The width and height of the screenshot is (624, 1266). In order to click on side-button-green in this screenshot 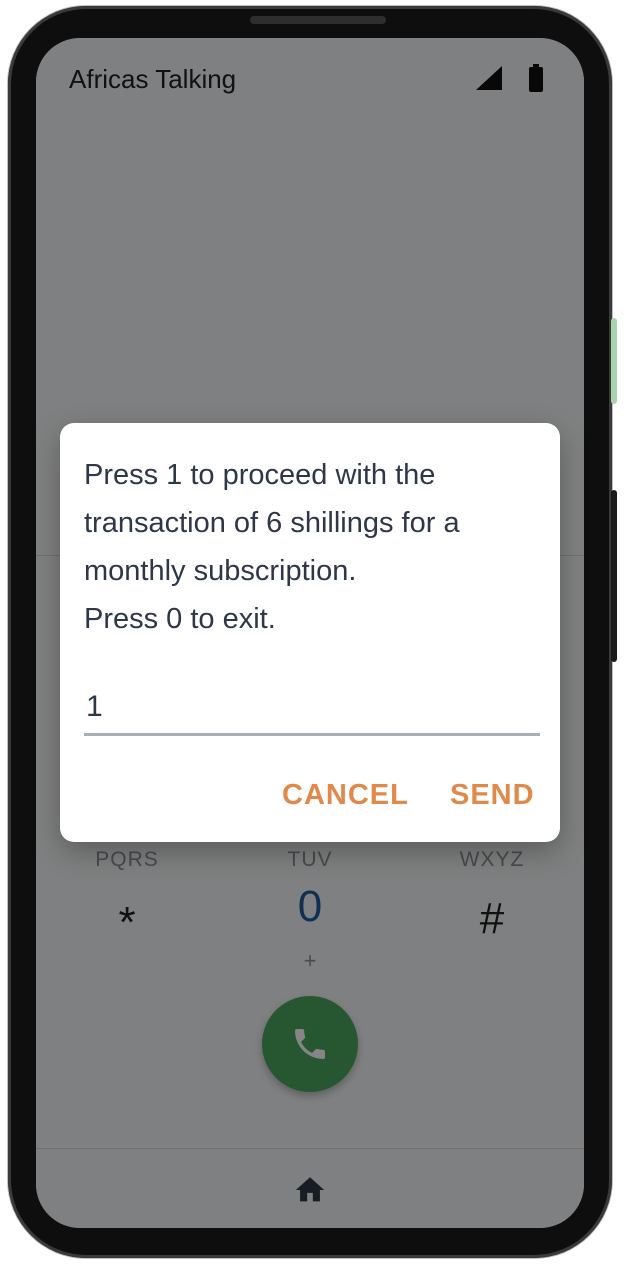, I will do `click(614, 361)`.